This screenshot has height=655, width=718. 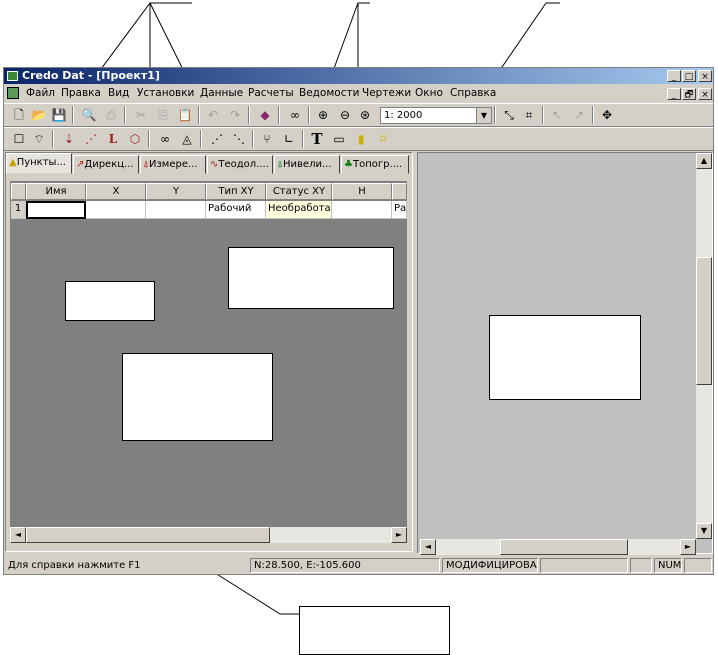 I want to click on status-num: NUM, so click(x=668, y=565).